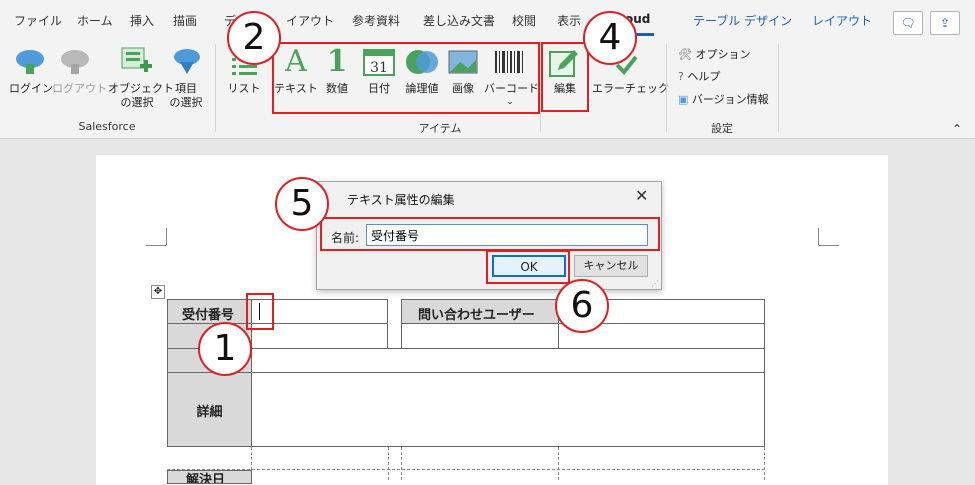  I want to click on options-label: オプション, so click(723, 54).